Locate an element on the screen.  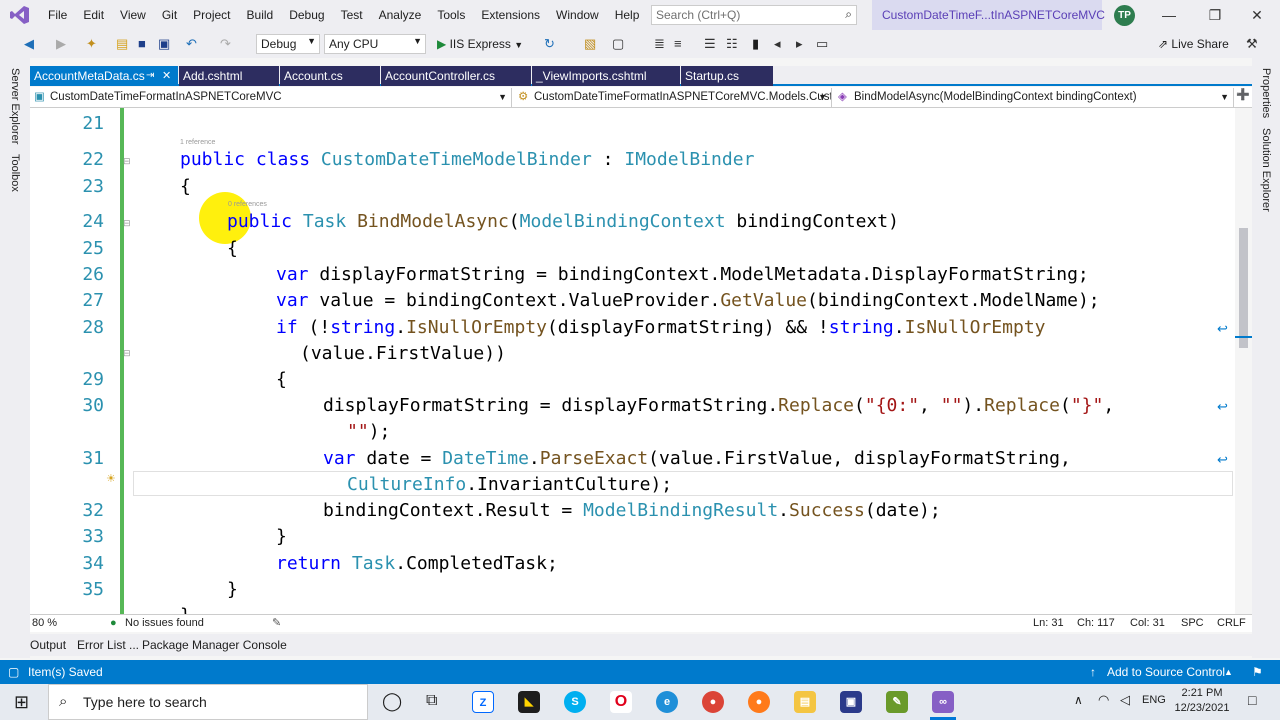
tab-add-cshtml: Add.cshtml is located at coordinates (229, 76).